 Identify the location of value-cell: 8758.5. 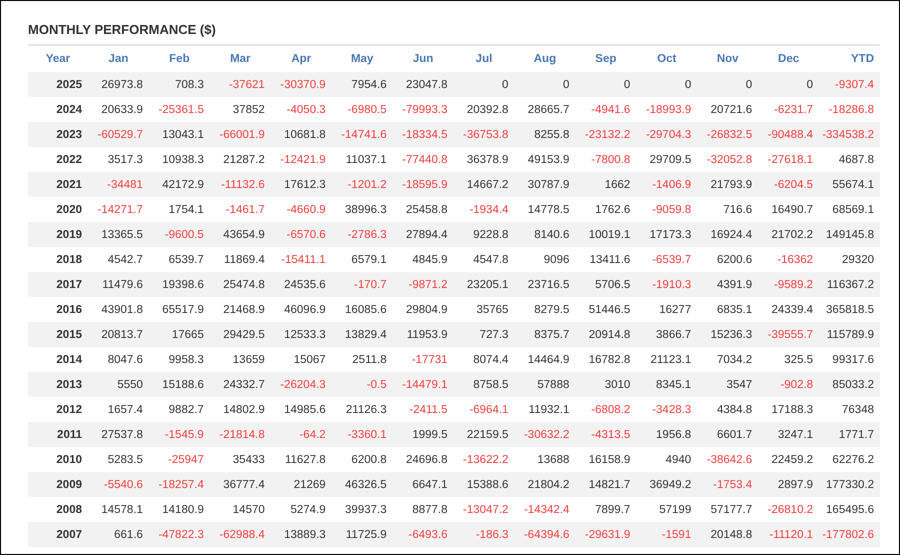
(484, 384).